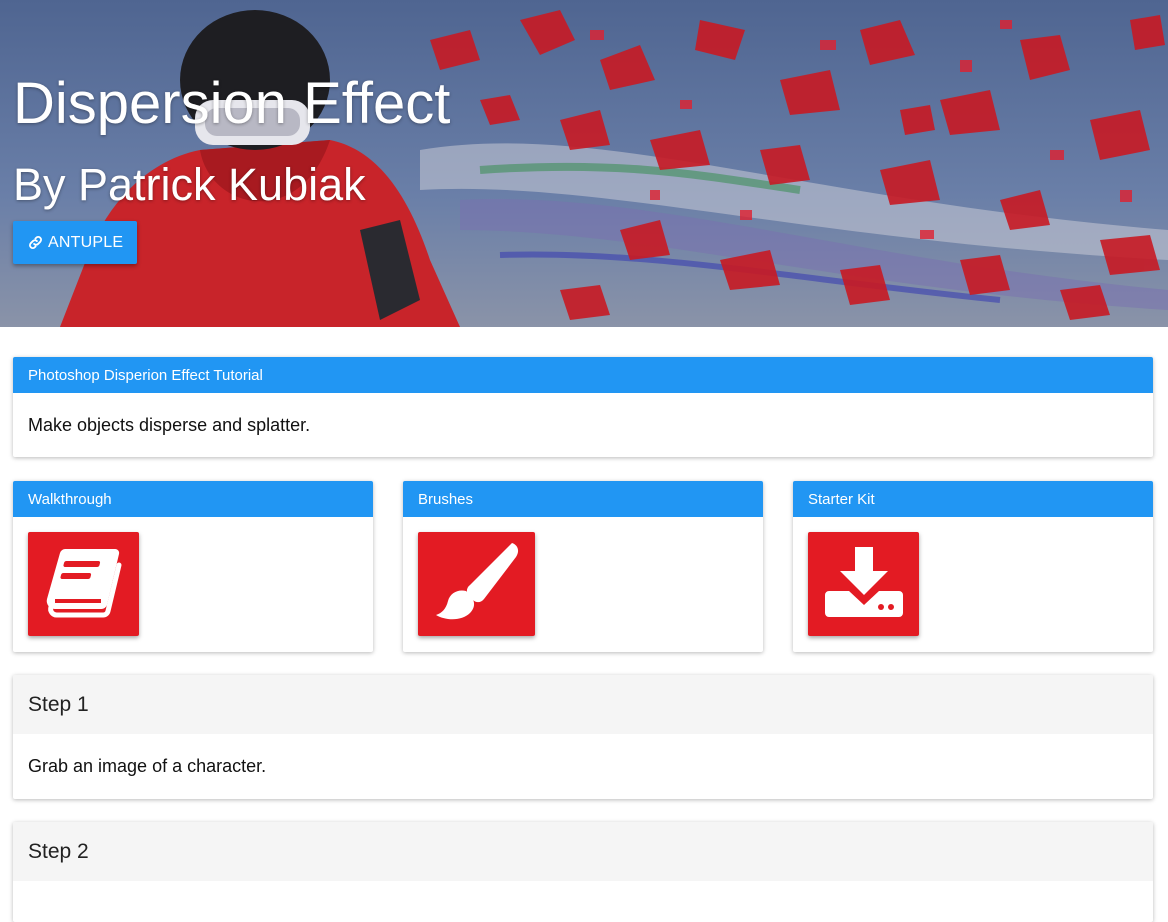 Image resolution: width=1168 pixels, height=922 pixels. I want to click on walkthrough-button, so click(83, 584).